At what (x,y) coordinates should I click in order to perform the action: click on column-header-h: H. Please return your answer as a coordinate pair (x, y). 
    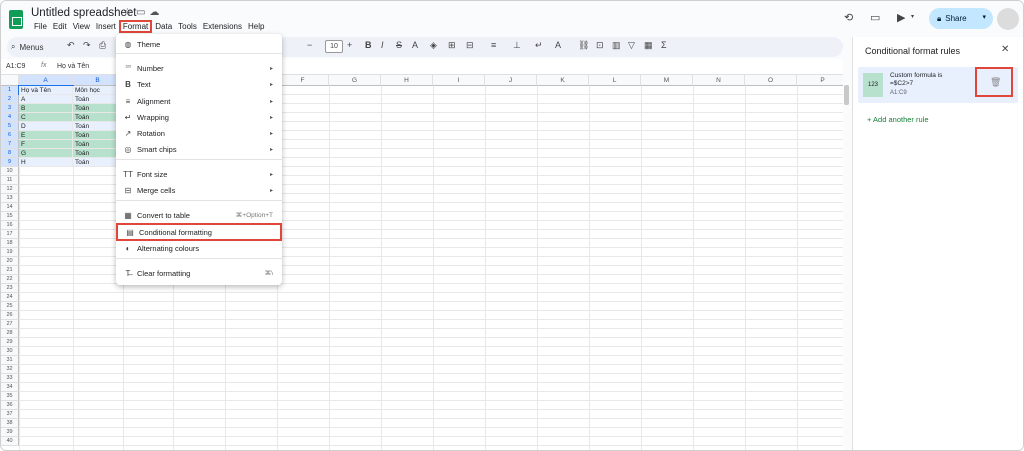
    Looking at the image, I should click on (407, 80).